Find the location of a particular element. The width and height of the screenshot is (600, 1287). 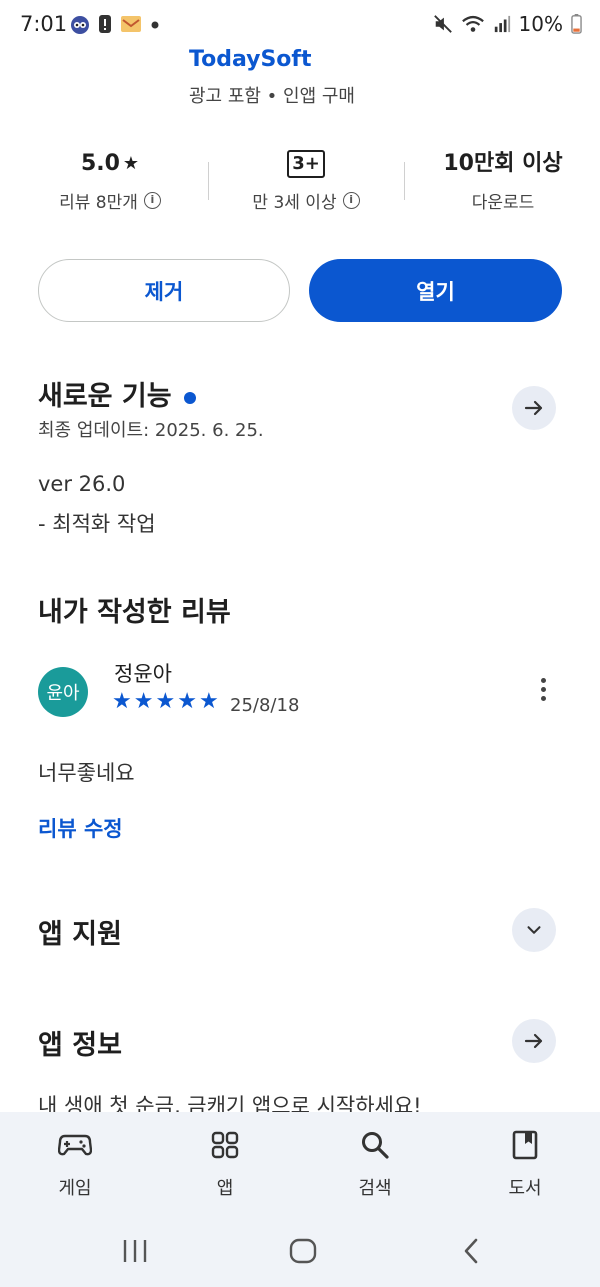

home-icon is located at coordinates (303, 1251).